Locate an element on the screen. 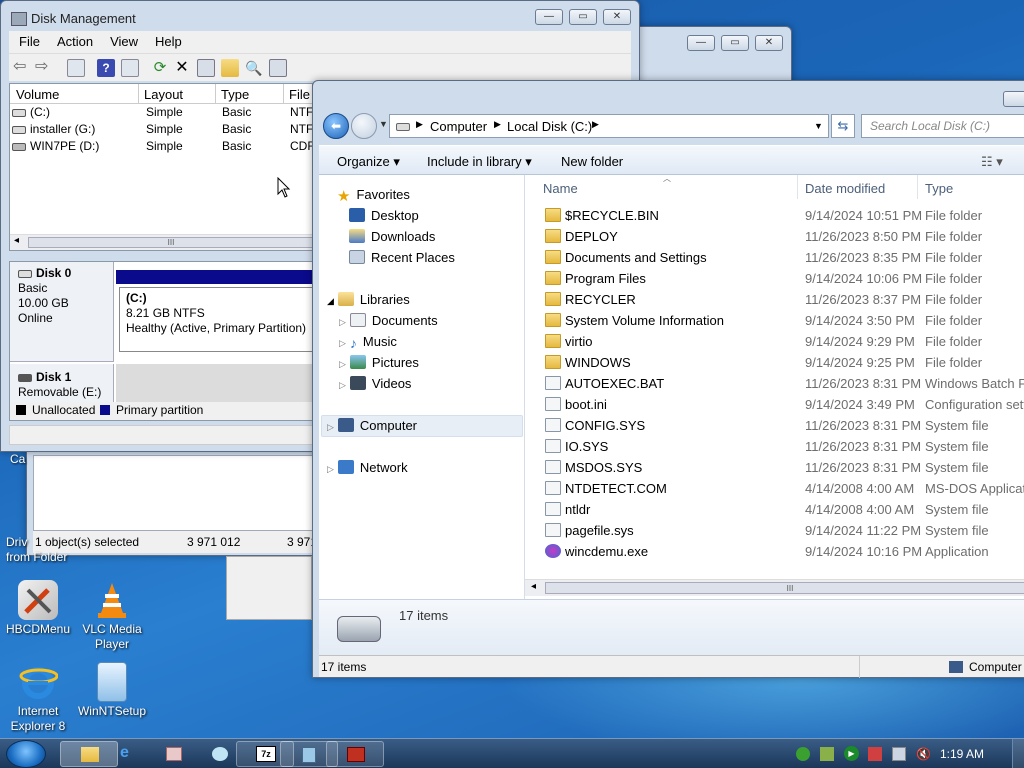  tray-tool-icon is located at coordinates (875, 754).